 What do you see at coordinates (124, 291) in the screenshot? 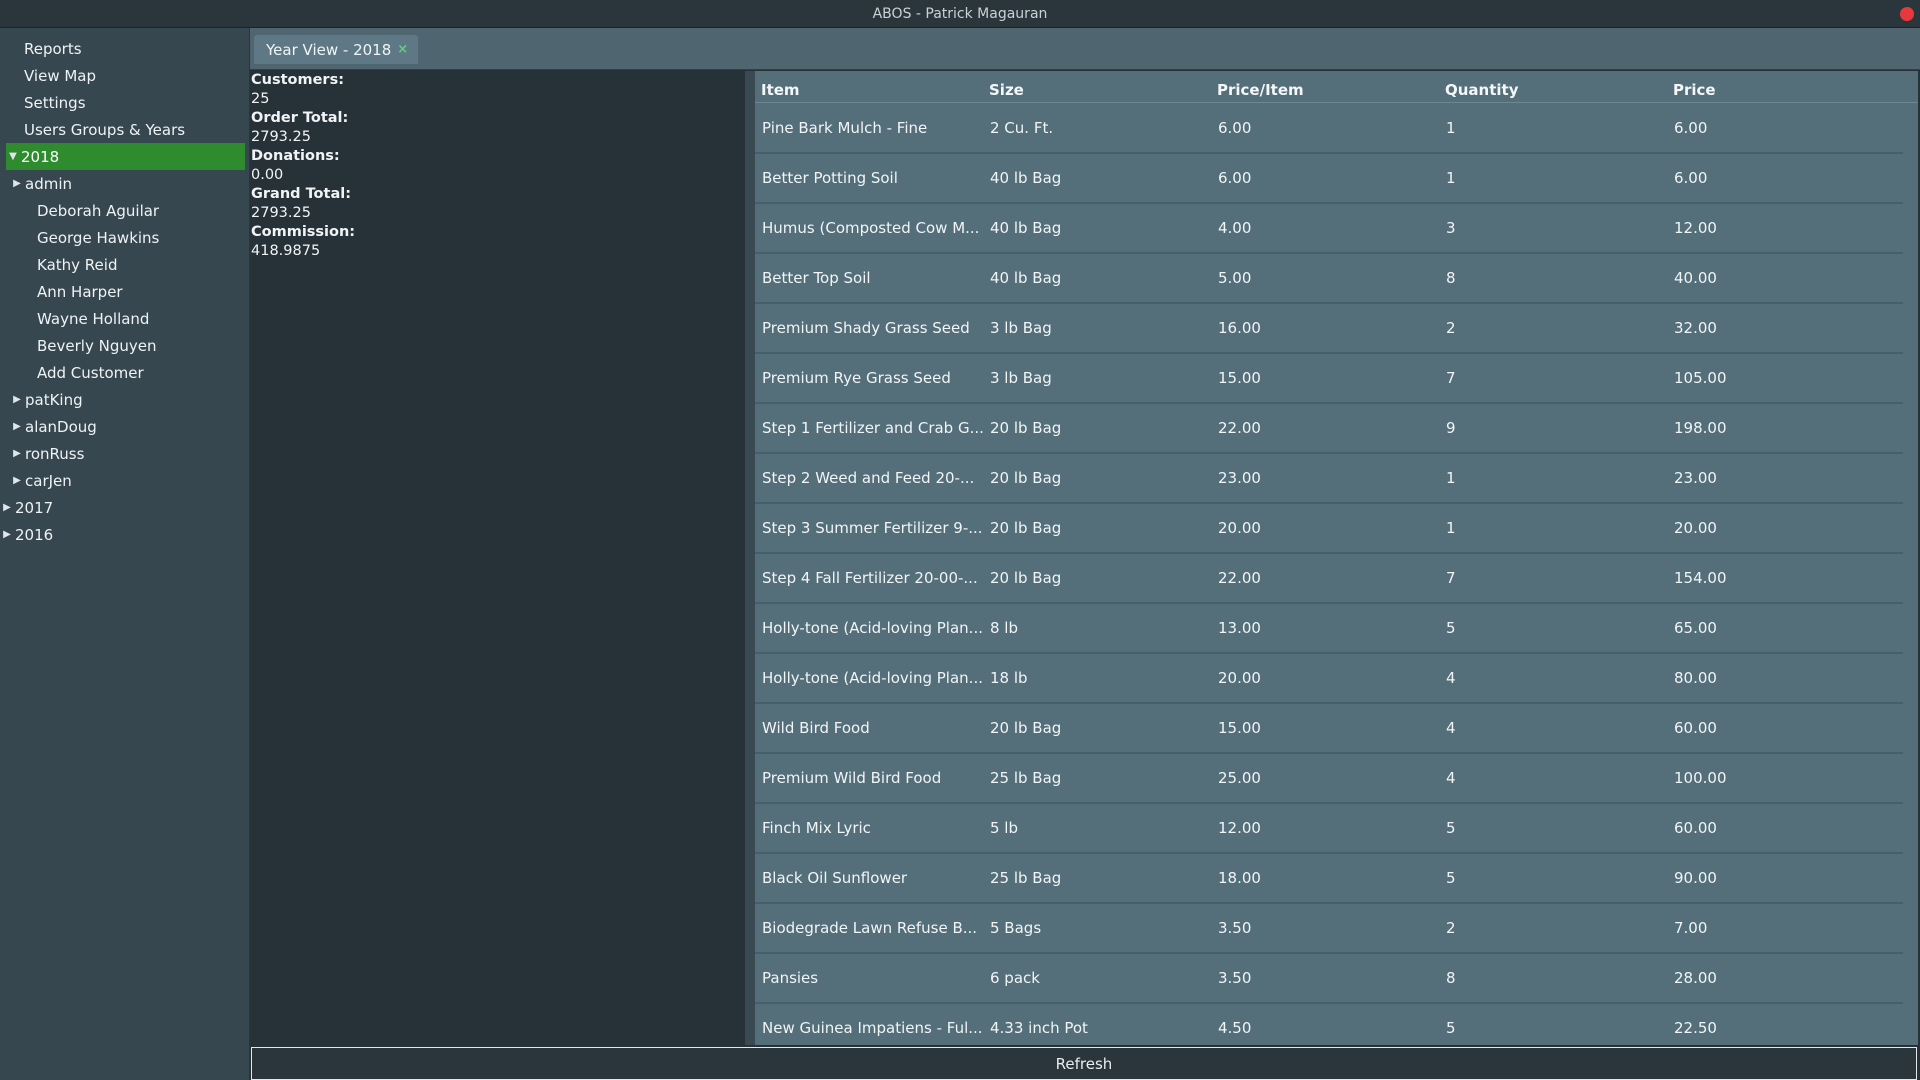
I see `sidebar-item-ann-harper: Ann Harper` at bounding box center [124, 291].